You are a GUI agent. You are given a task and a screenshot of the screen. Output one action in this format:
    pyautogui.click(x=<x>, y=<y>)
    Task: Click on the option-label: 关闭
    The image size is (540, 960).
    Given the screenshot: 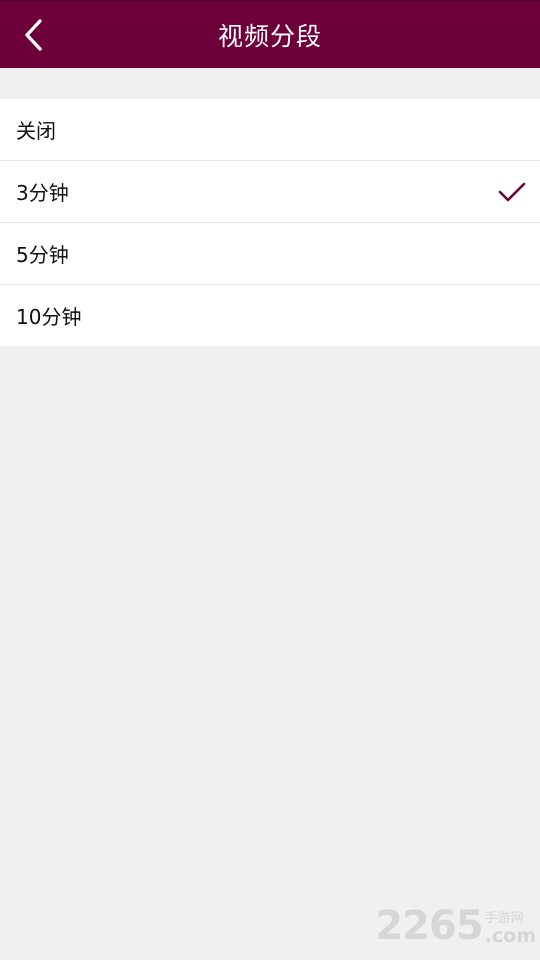 What is the action you would take?
    pyautogui.click(x=36, y=131)
    